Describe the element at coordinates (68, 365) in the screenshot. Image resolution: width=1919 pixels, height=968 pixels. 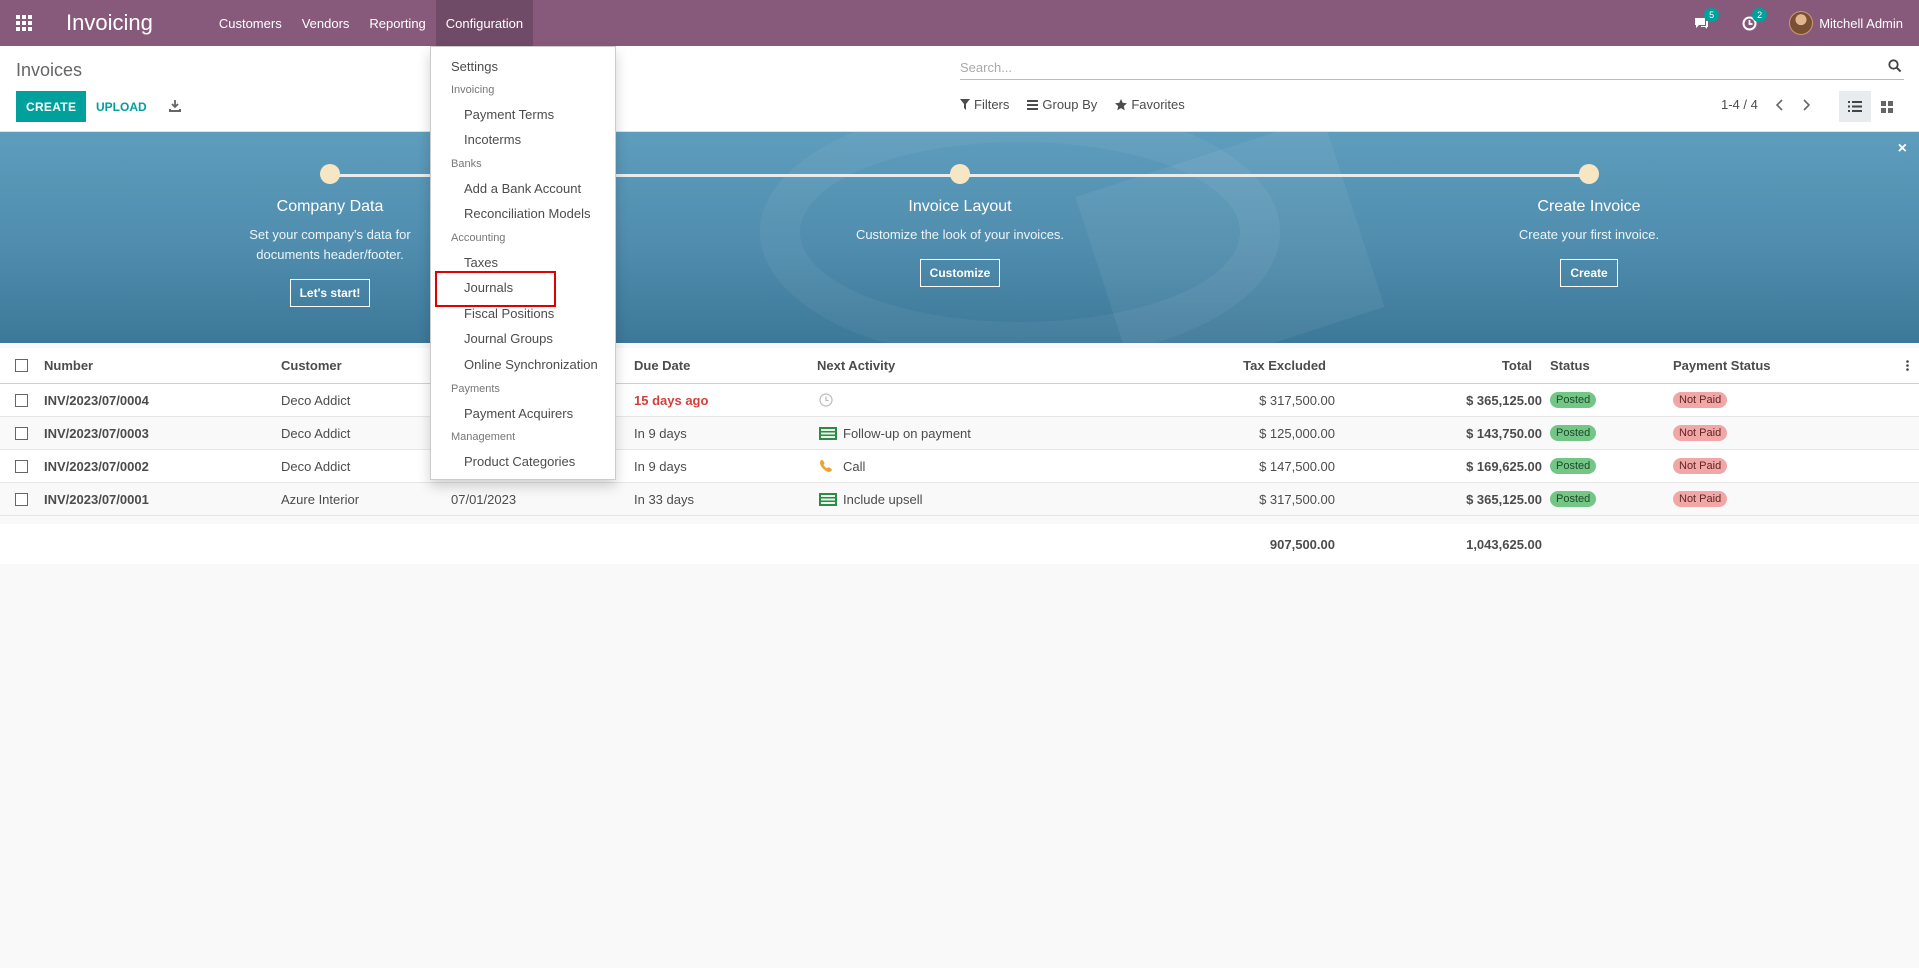
I see `column-number: Number` at that location.